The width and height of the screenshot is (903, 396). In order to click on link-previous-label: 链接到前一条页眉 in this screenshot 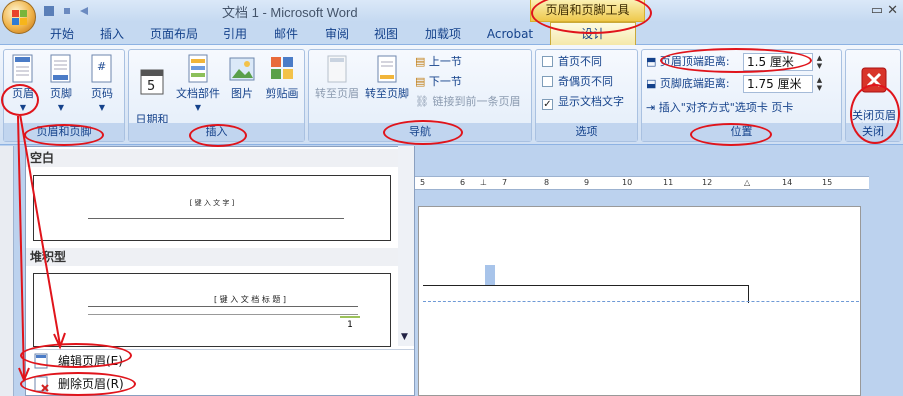, I will do `click(476, 101)`.